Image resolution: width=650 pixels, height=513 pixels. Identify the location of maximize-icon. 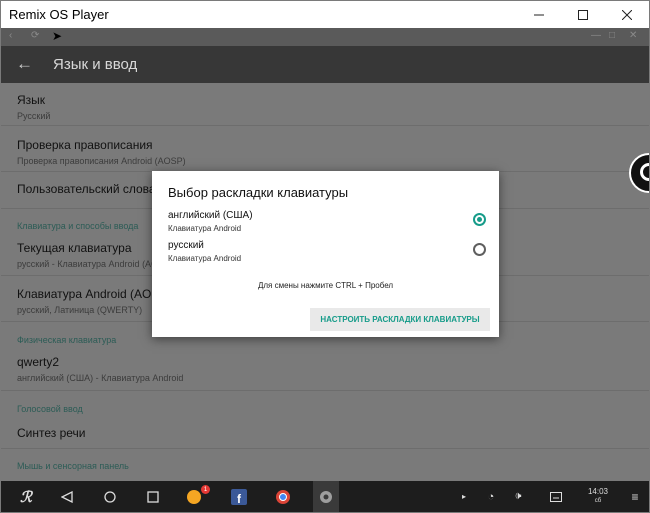
(583, 14).